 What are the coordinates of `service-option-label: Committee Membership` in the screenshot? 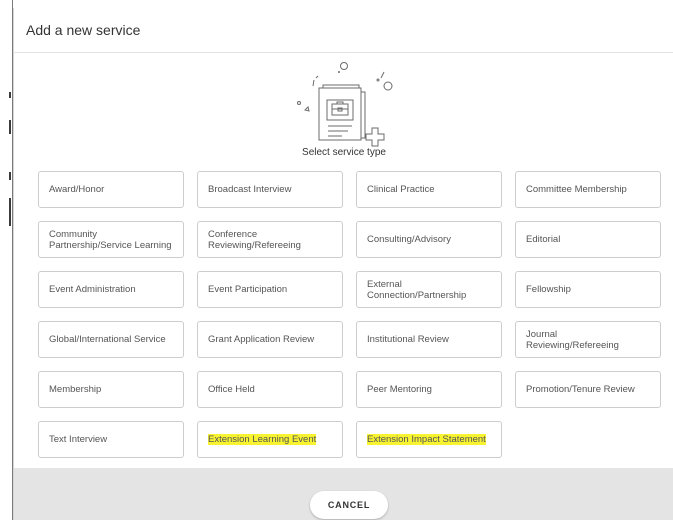 It's located at (576, 189).